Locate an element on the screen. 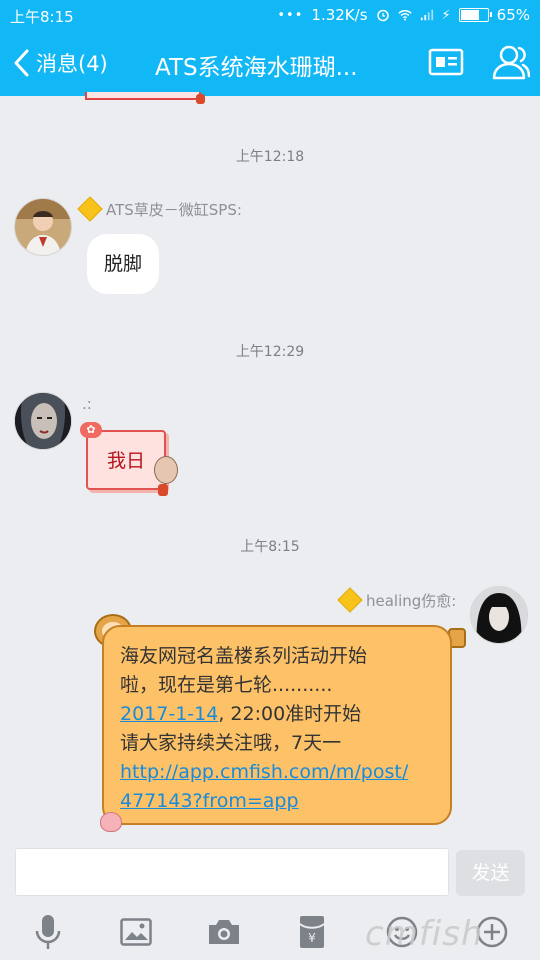 This screenshot has width=540, height=960. status-icons: ••• 1.32K/s ⚡ 65% is located at coordinates (403, 15).